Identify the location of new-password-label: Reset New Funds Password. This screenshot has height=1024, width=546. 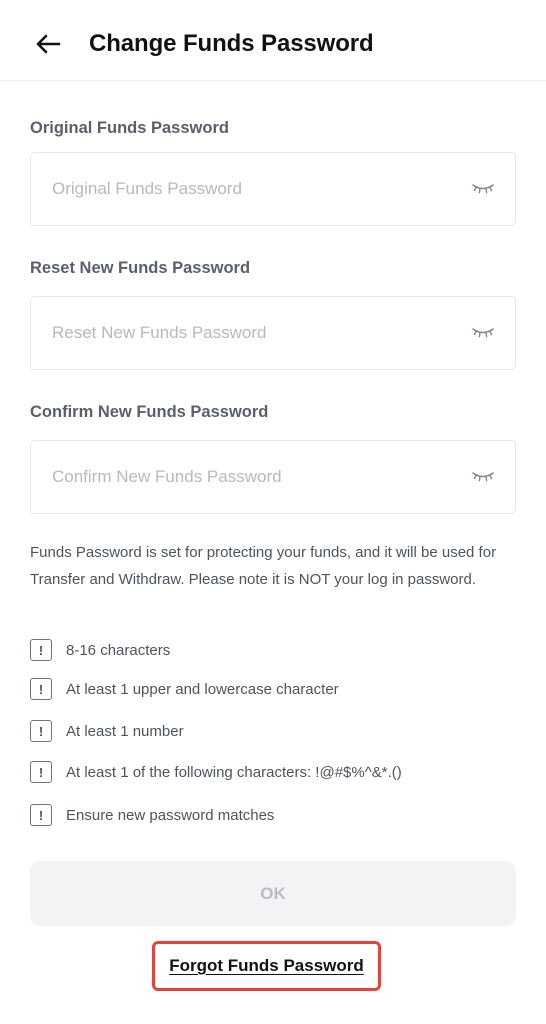
(140, 268).